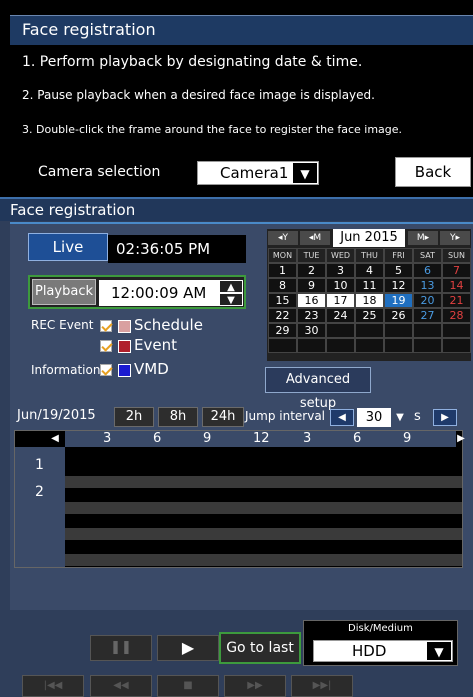 The height and width of the screenshot is (697, 473). I want to click on calendar-day: 10, so click(340, 285).